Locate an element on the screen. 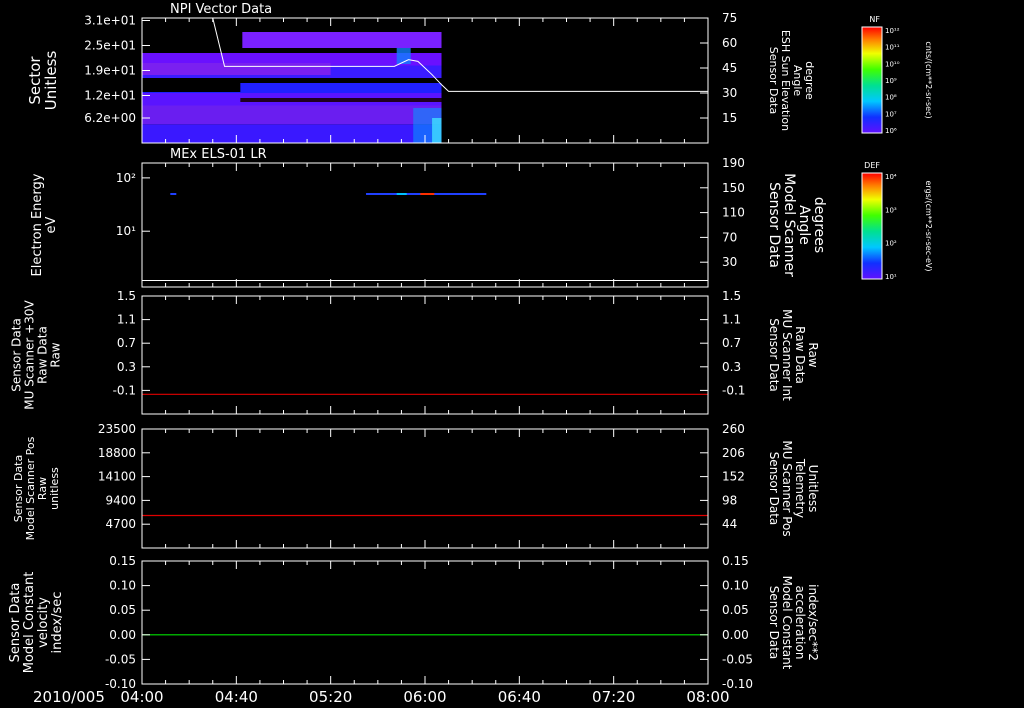  els-ytick-label-right: 70 is located at coordinates (729, 237).